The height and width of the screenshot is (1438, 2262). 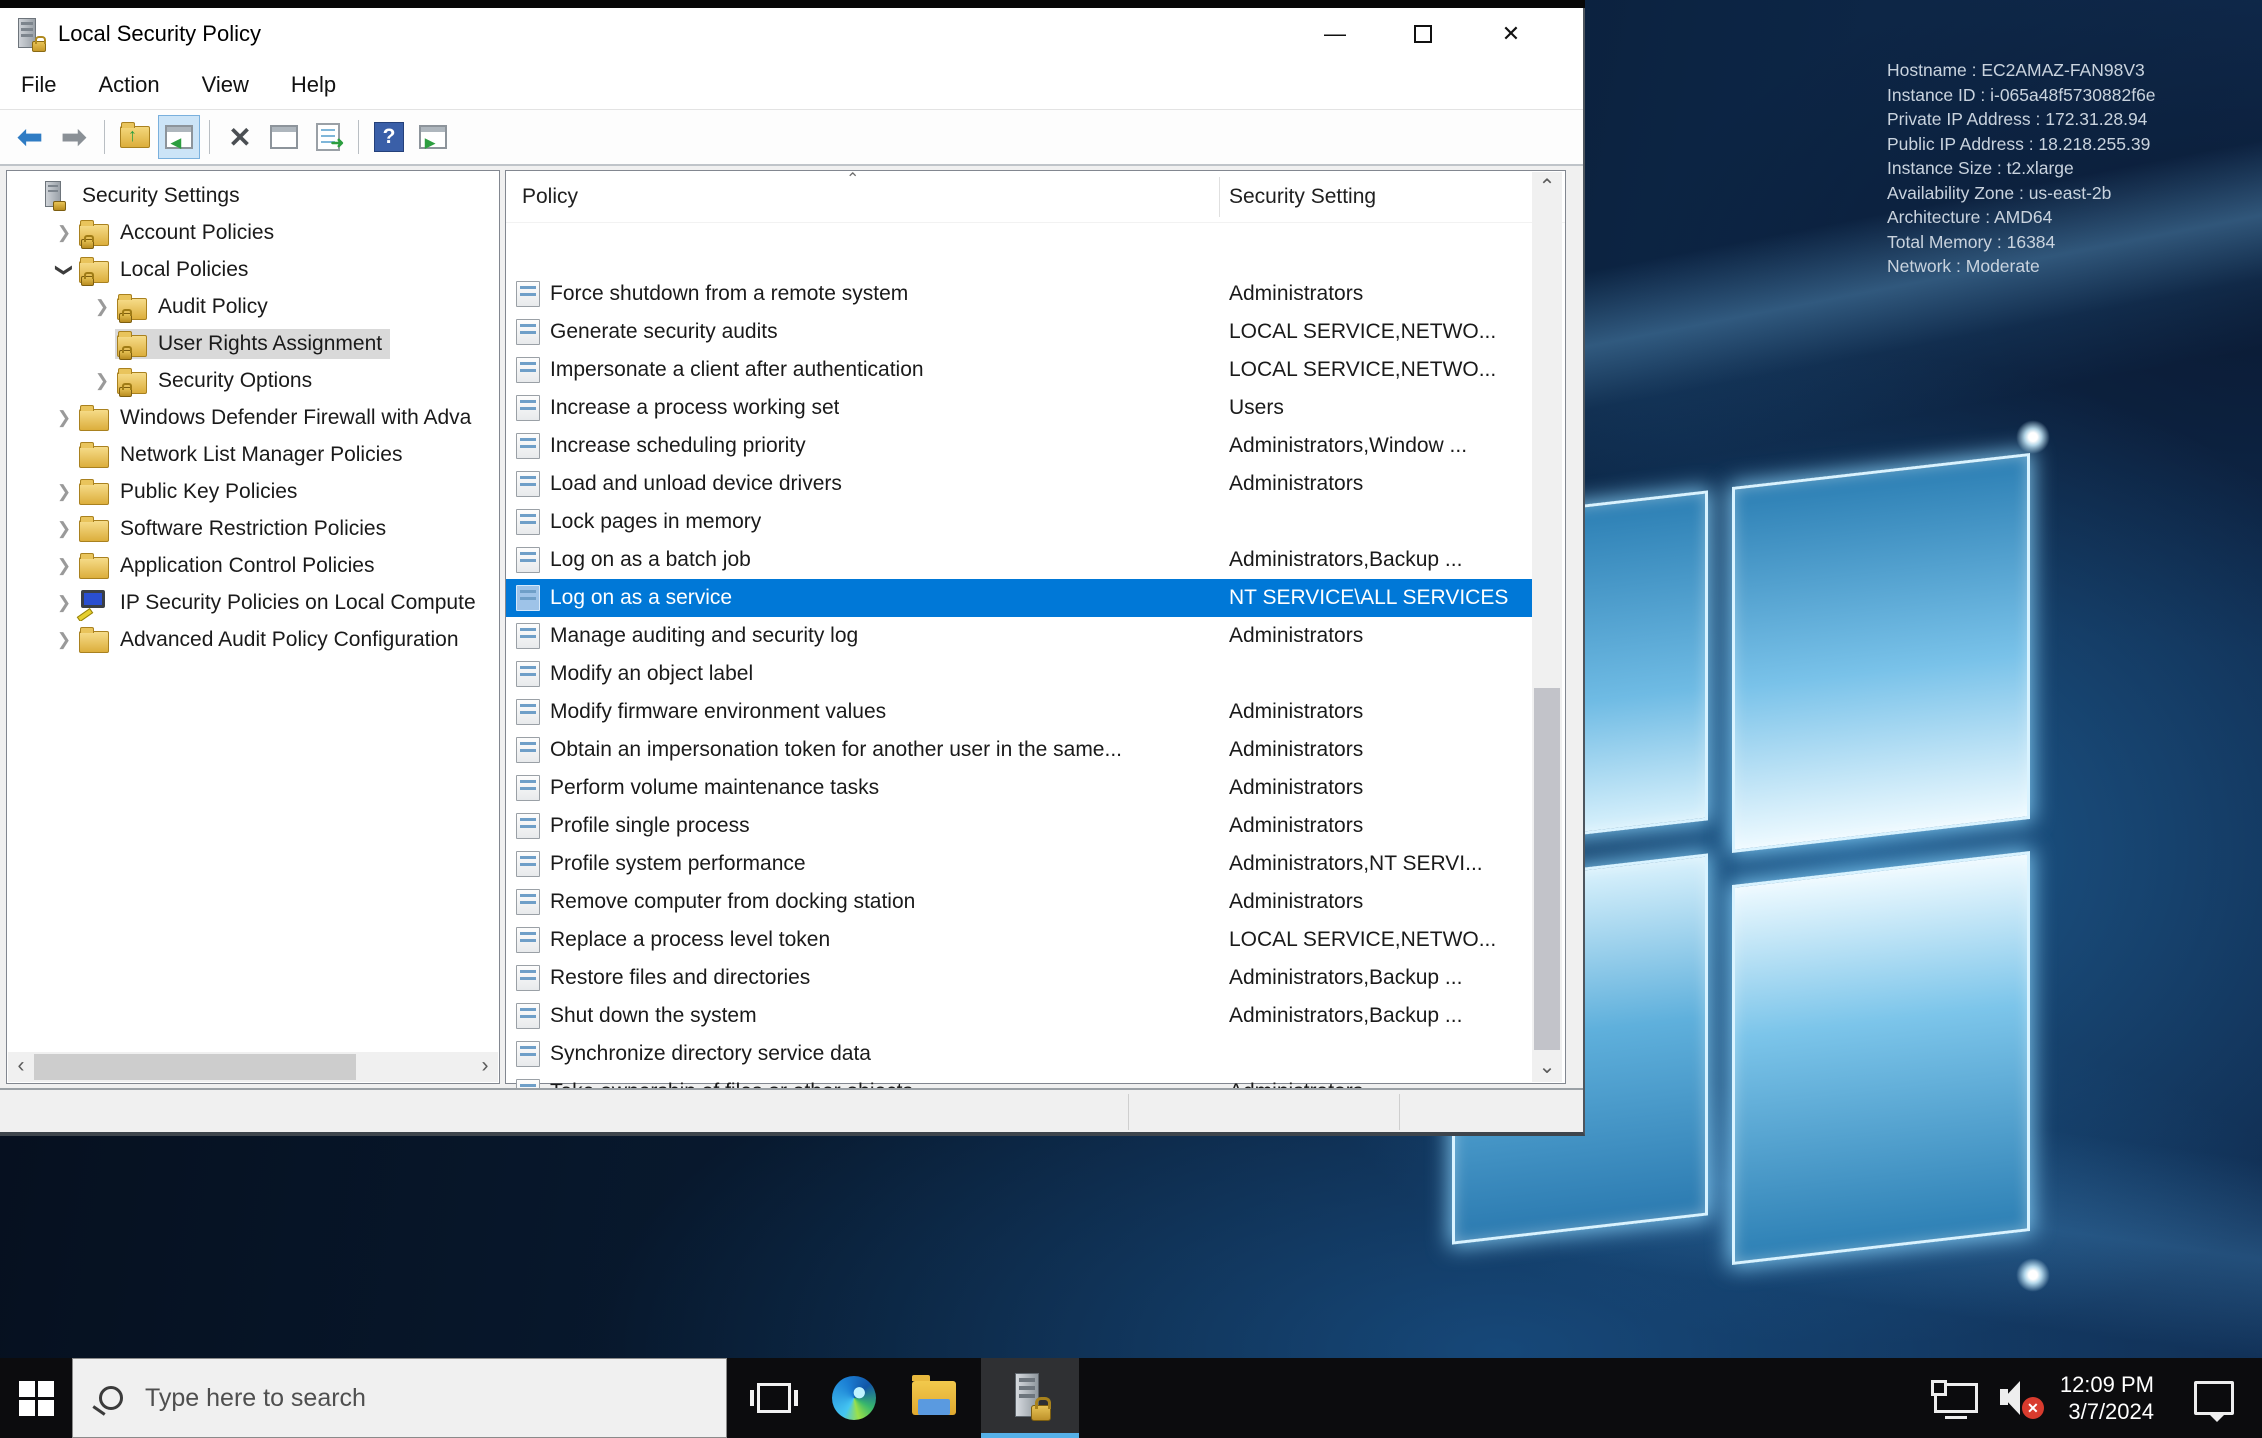 I want to click on start-icon, so click(x=36, y=1398).